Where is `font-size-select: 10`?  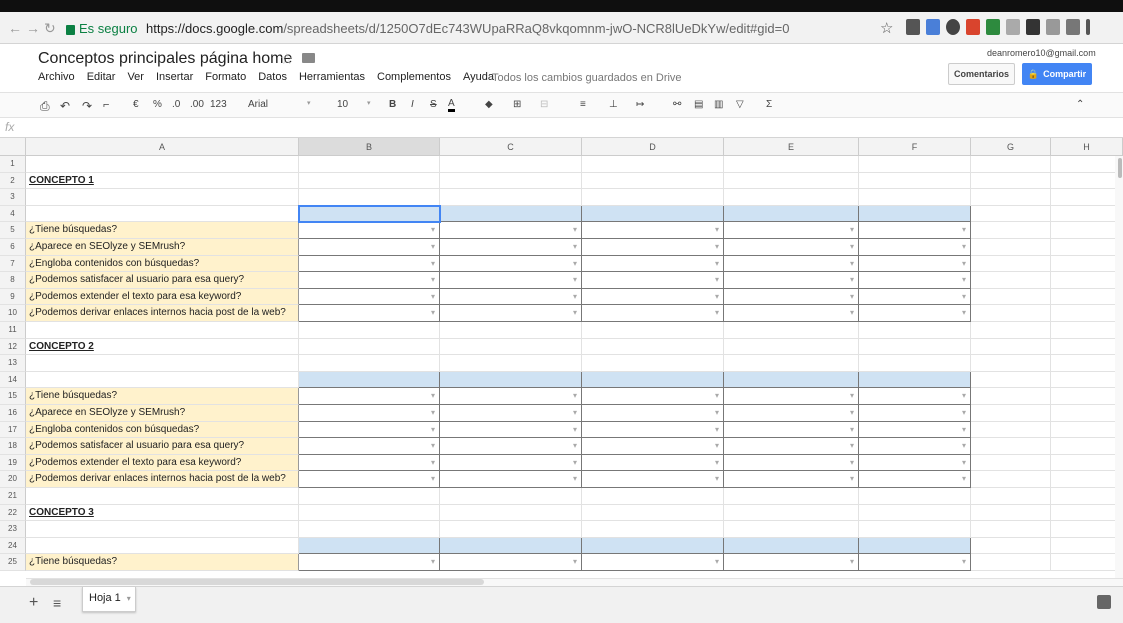
font-size-select: 10 is located at coordinates (342, 104).